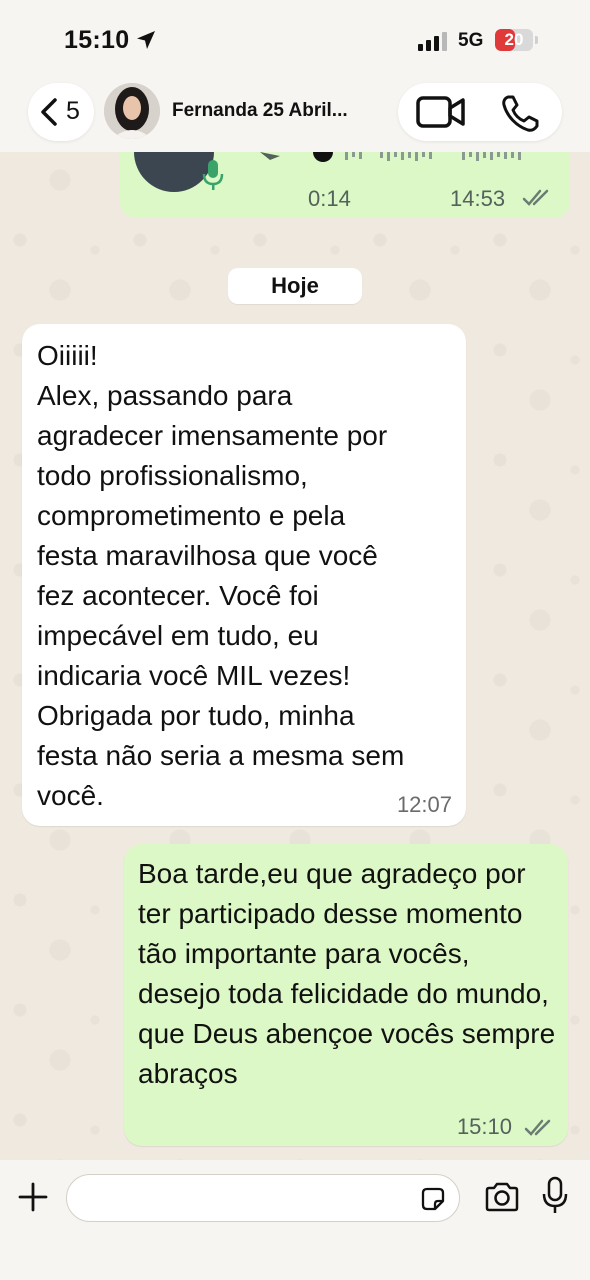  Describe the element at coordinates (329, 198) in the screenshot. I see `audio-duration: 0:14` at that location.